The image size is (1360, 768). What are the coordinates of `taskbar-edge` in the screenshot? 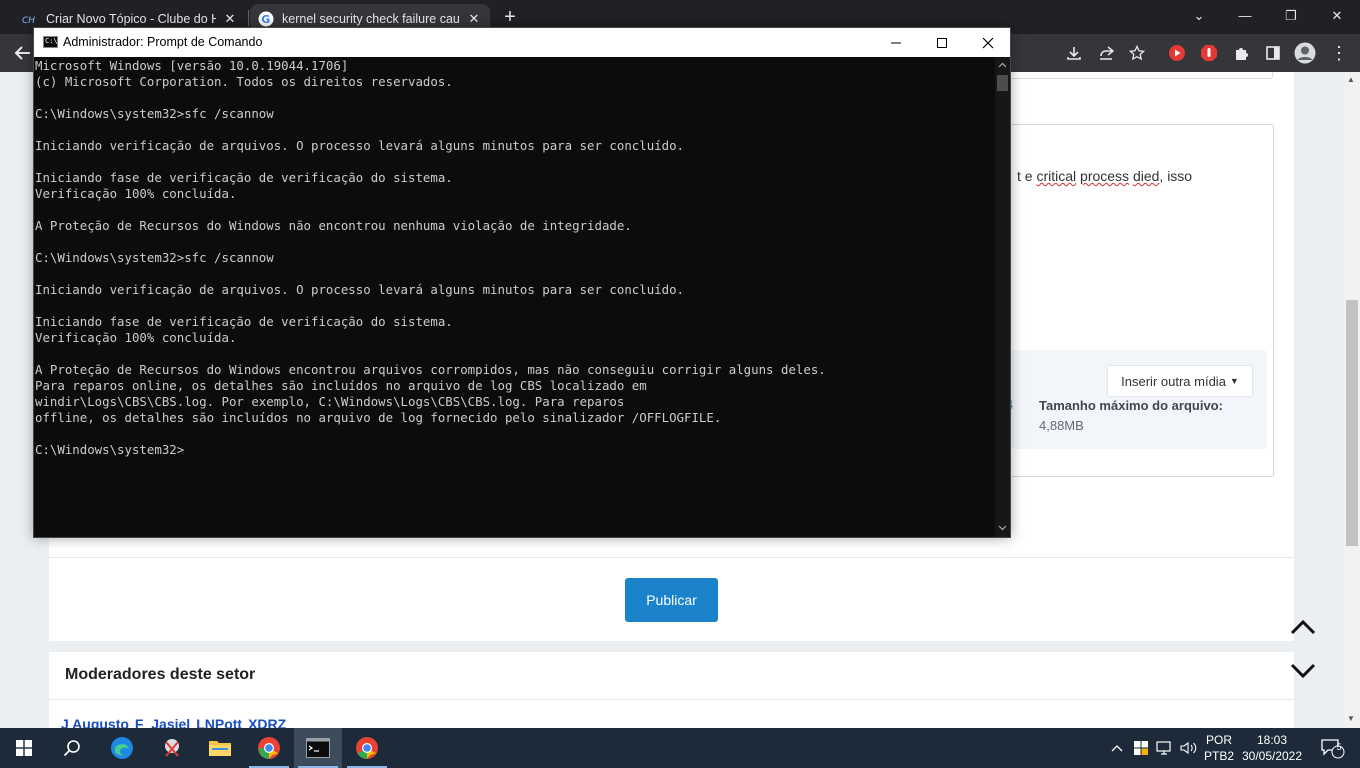 It's located at (122, 748).